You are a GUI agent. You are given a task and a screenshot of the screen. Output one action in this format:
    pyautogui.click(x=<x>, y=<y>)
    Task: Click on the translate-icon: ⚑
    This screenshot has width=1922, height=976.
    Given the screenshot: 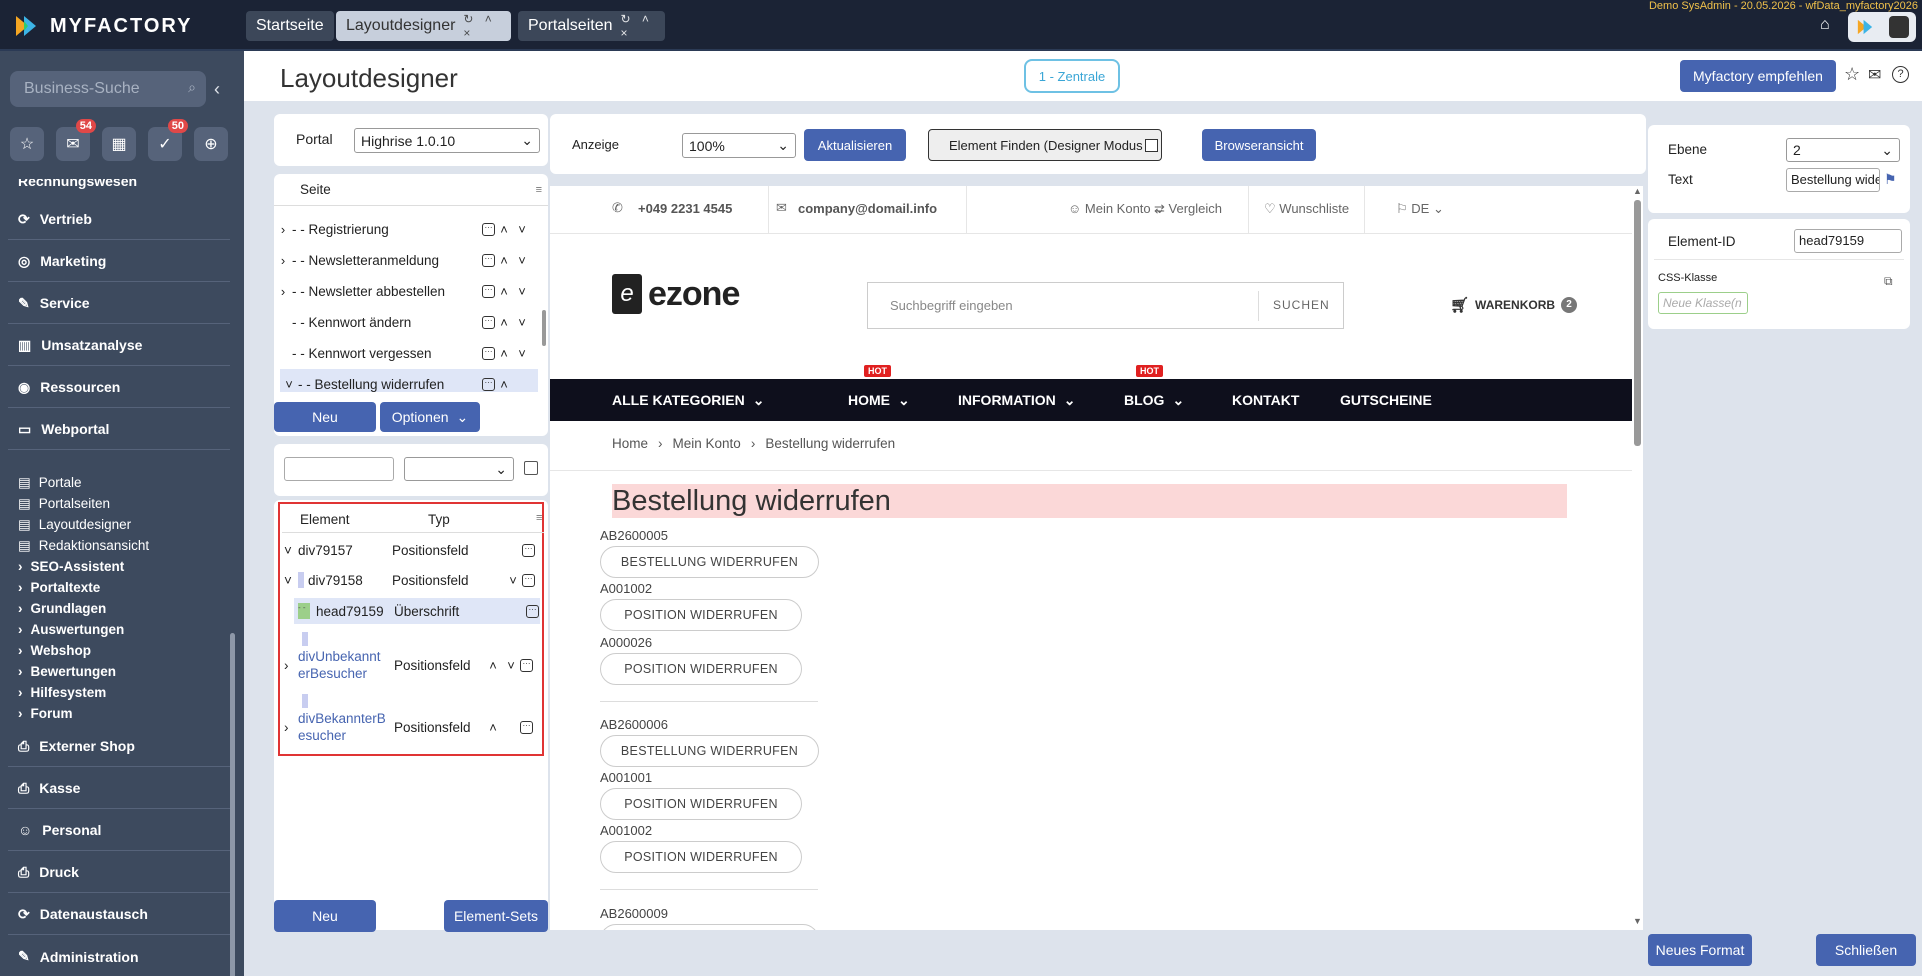 What is the action you would take?
    pyautogui.click(x=1890, y=179)
    